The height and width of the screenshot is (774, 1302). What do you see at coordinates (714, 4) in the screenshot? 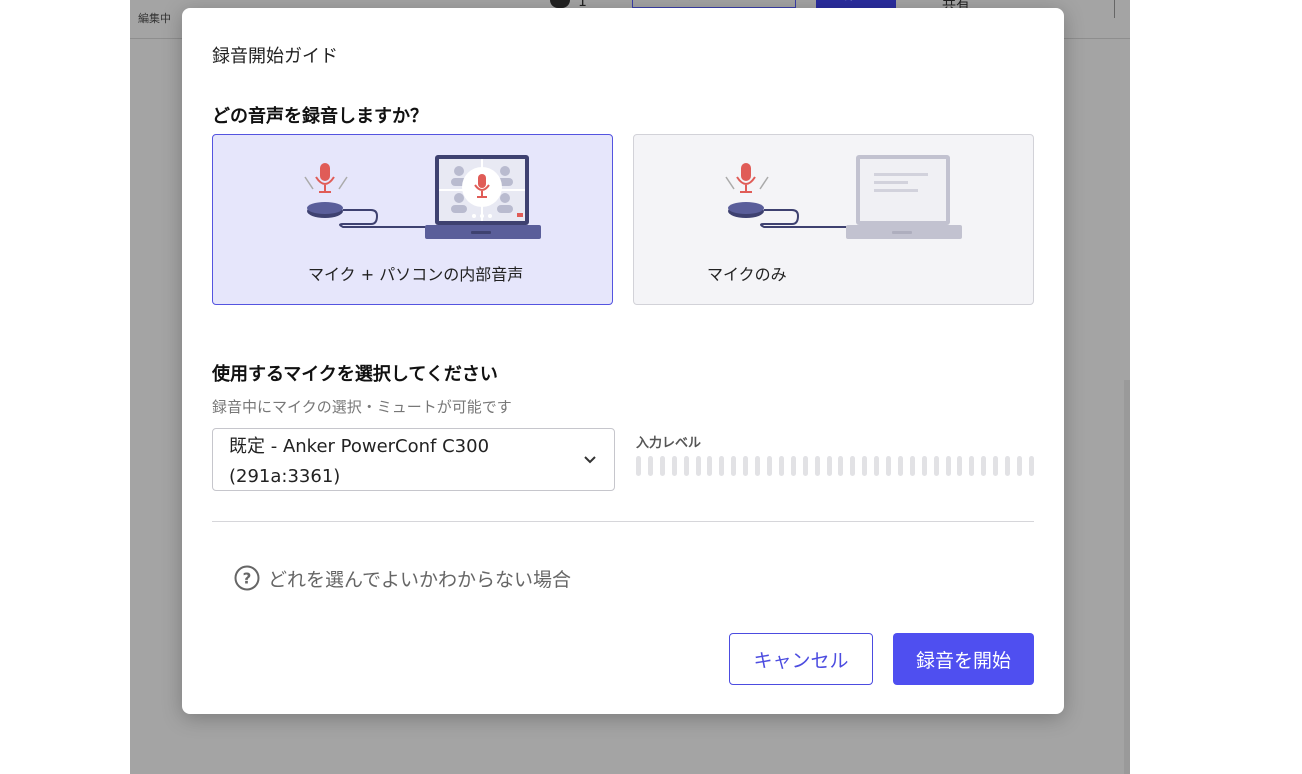
I see `complete-button: 完成版にする` at bounding box center [714, 4].